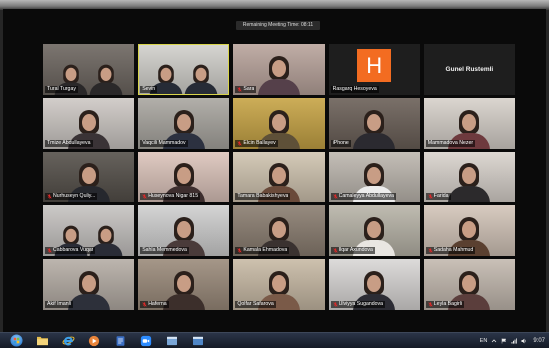 The image size is (549, 348). I want to click on participant-name: iPhone, so click(340, 142).